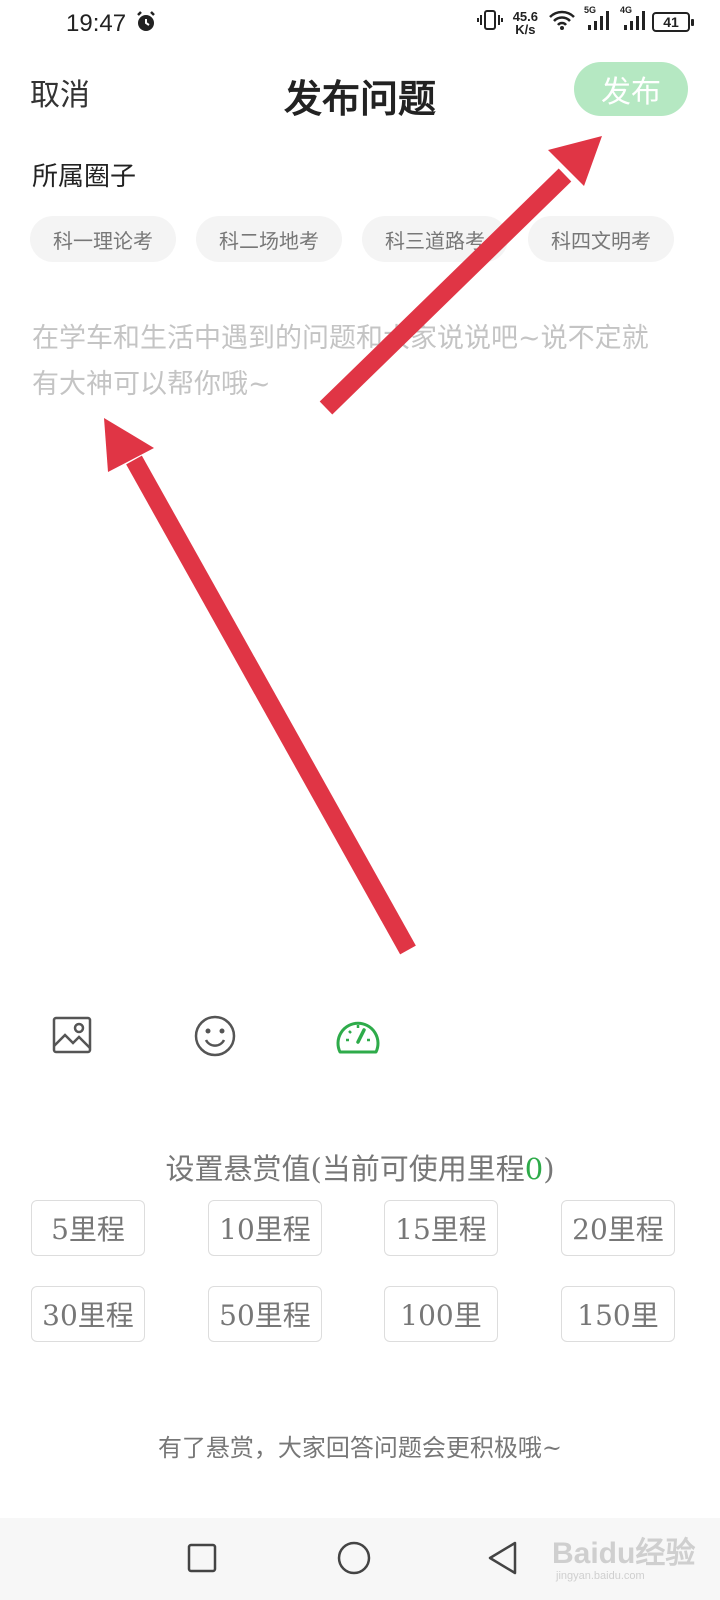  I want to click on reward-option: 30里程, so click(88, 1314).